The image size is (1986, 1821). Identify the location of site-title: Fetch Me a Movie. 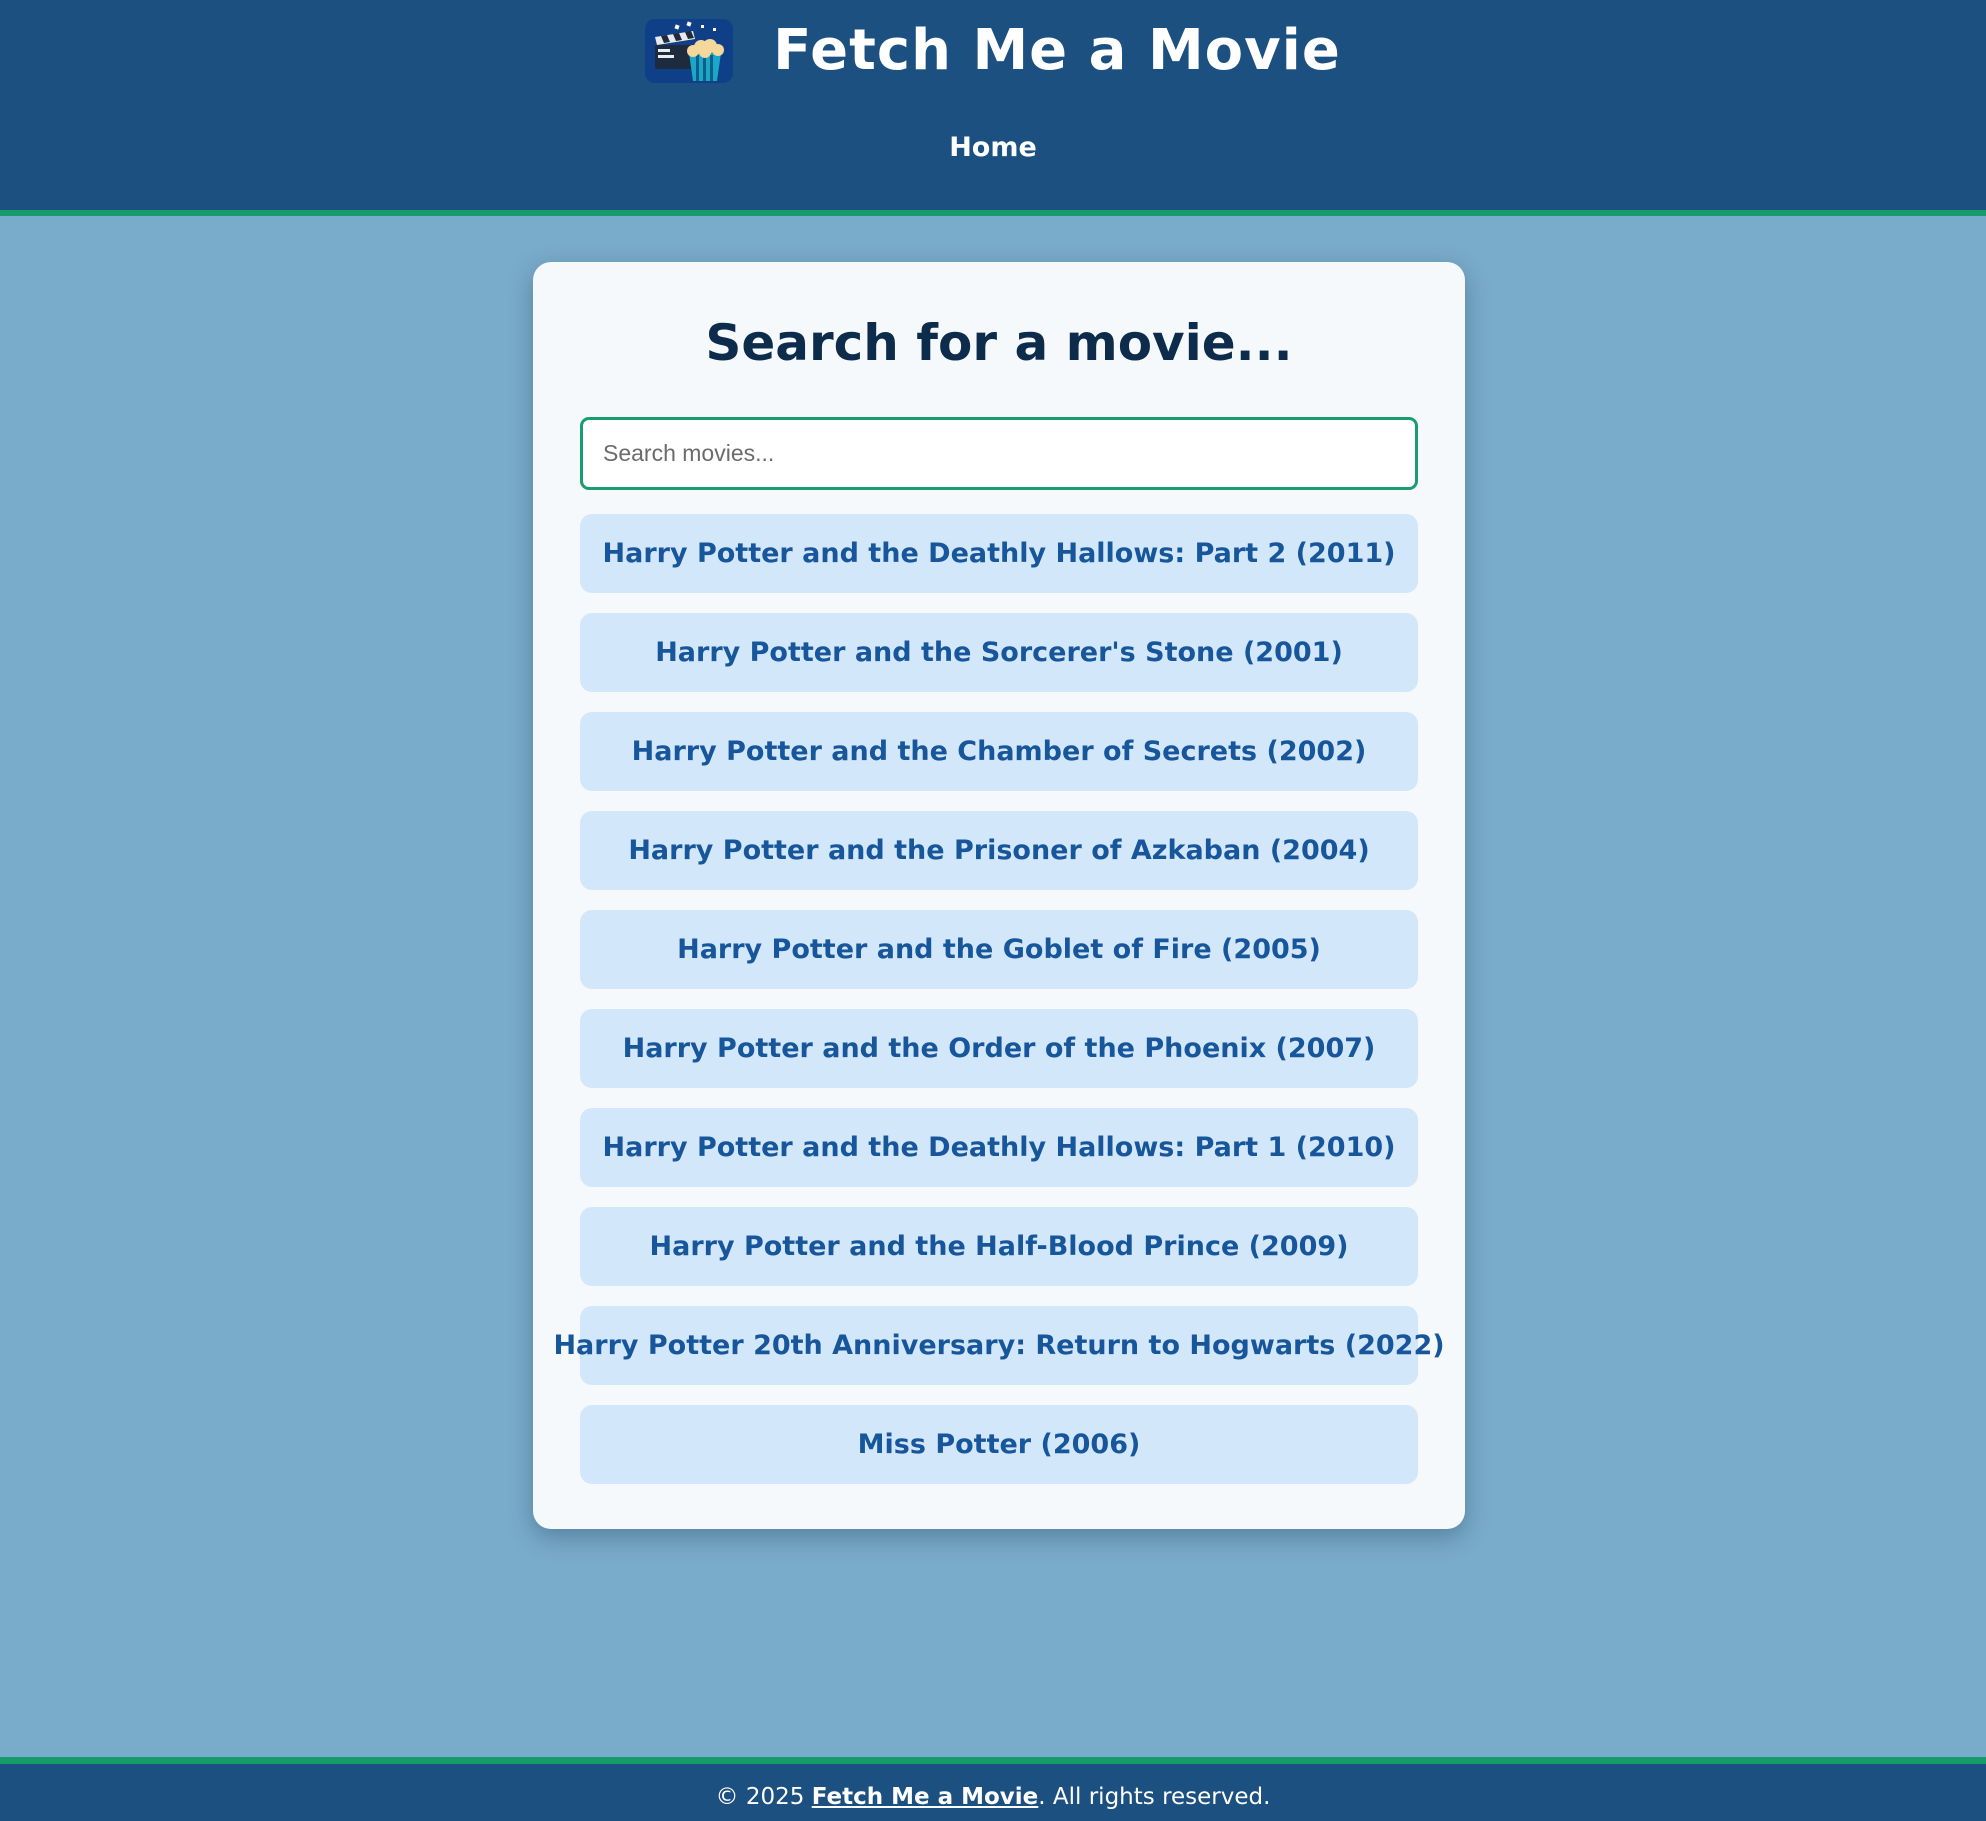
(1057, 50).